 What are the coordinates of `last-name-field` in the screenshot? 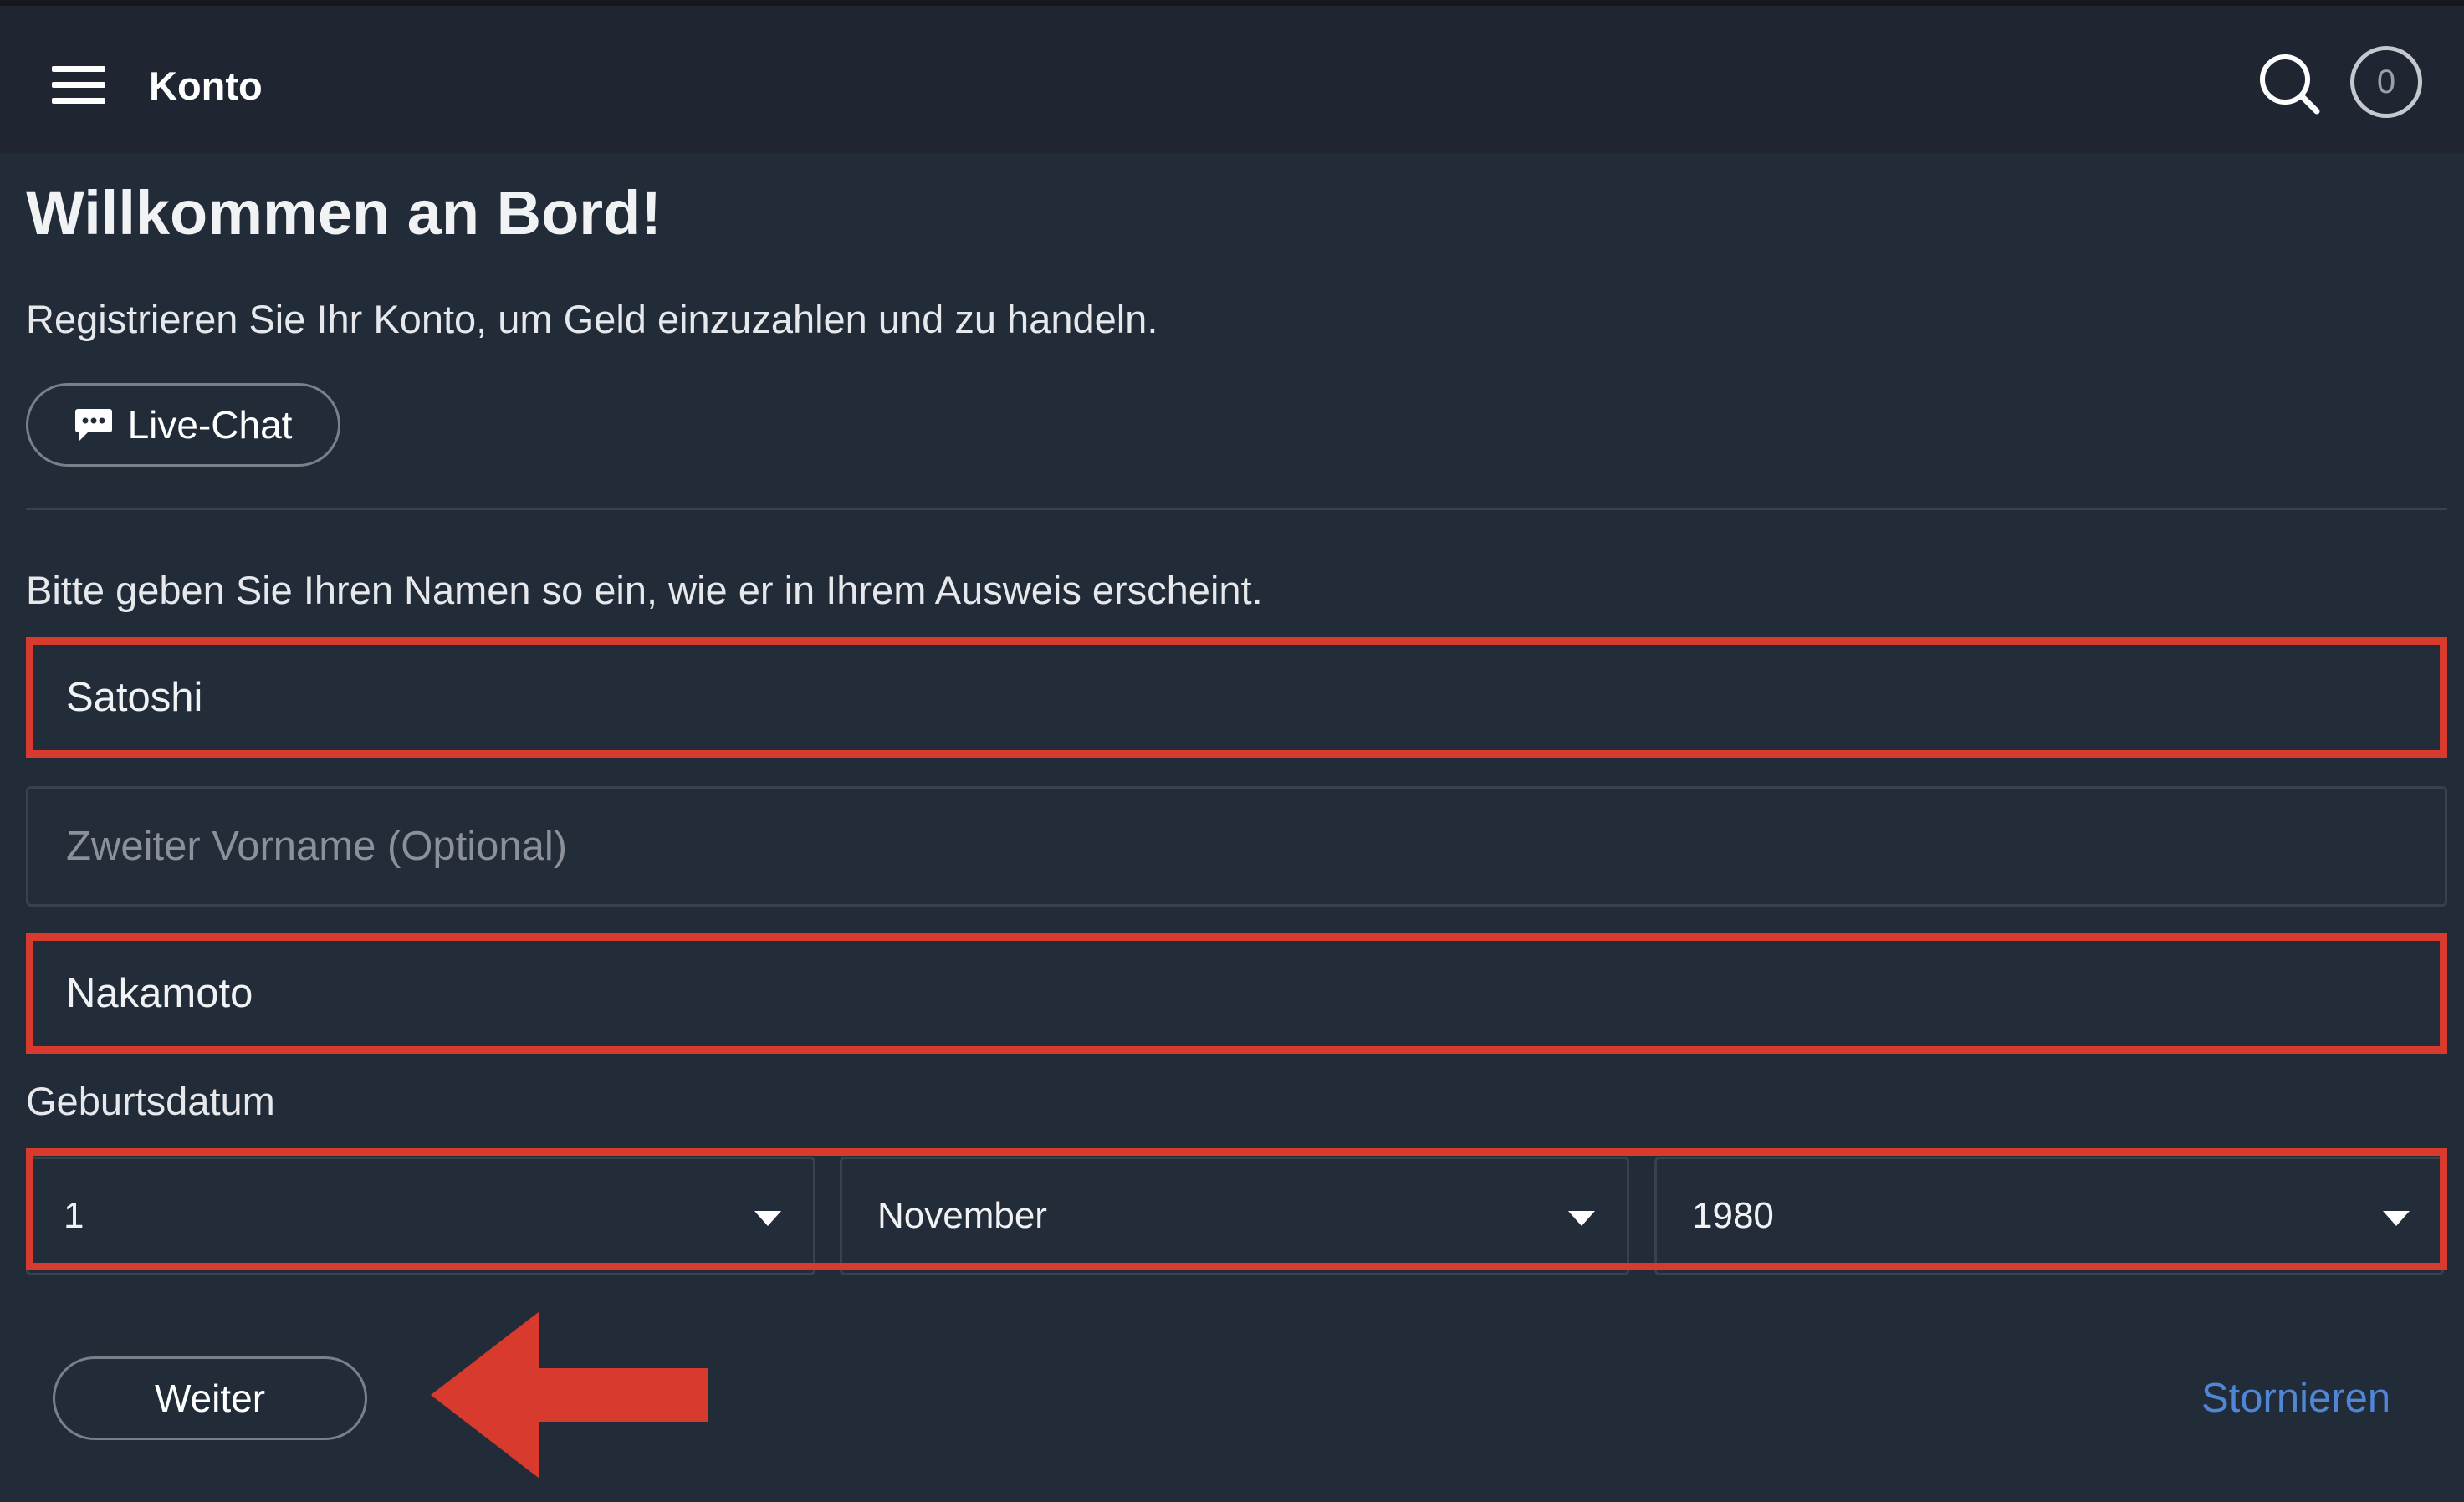 It's located at (1237, 994).